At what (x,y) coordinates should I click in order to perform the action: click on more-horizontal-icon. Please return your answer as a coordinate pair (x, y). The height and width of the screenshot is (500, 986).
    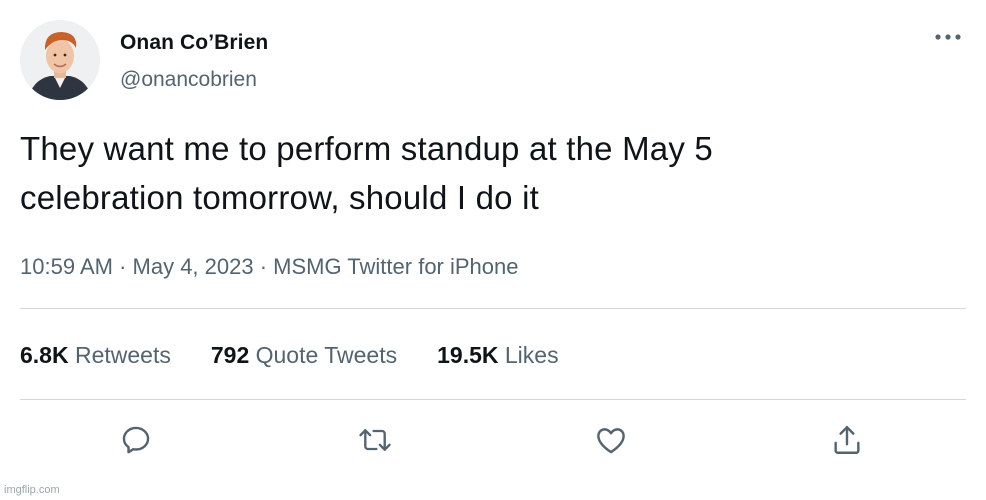
    Looking at the image, I should click on (948, 37).